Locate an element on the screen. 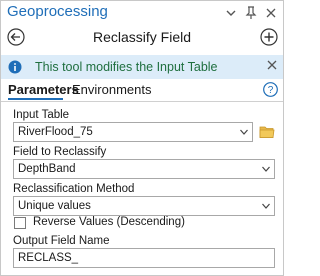  tab-divider is located at coordinates (142, 101).